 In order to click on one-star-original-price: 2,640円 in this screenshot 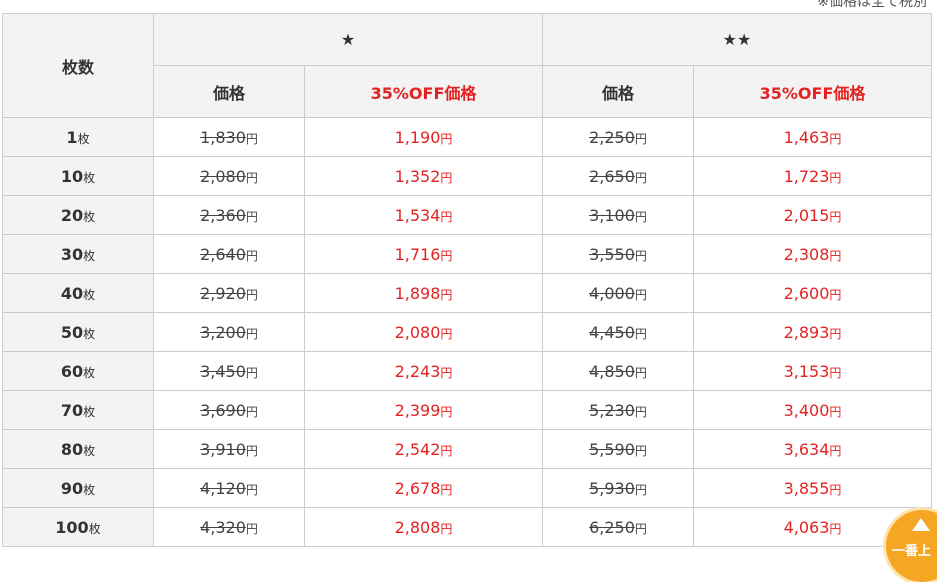, I will do `click(229, 254)`.